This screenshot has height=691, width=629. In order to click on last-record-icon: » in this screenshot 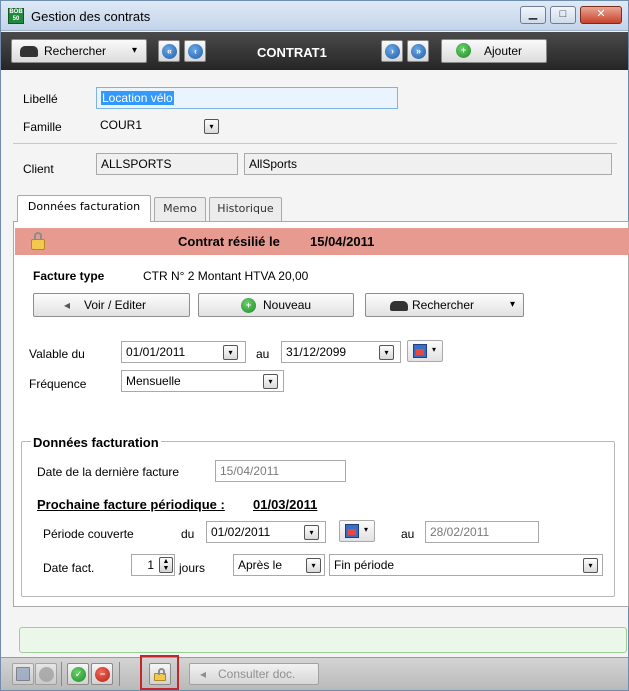, I will do `click(418, 51)`.